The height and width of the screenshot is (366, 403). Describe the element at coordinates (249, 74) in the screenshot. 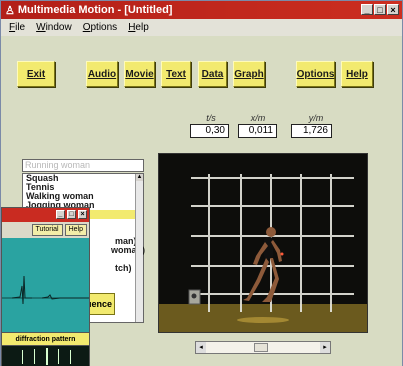

I see `graph-button: Graph` at that location.